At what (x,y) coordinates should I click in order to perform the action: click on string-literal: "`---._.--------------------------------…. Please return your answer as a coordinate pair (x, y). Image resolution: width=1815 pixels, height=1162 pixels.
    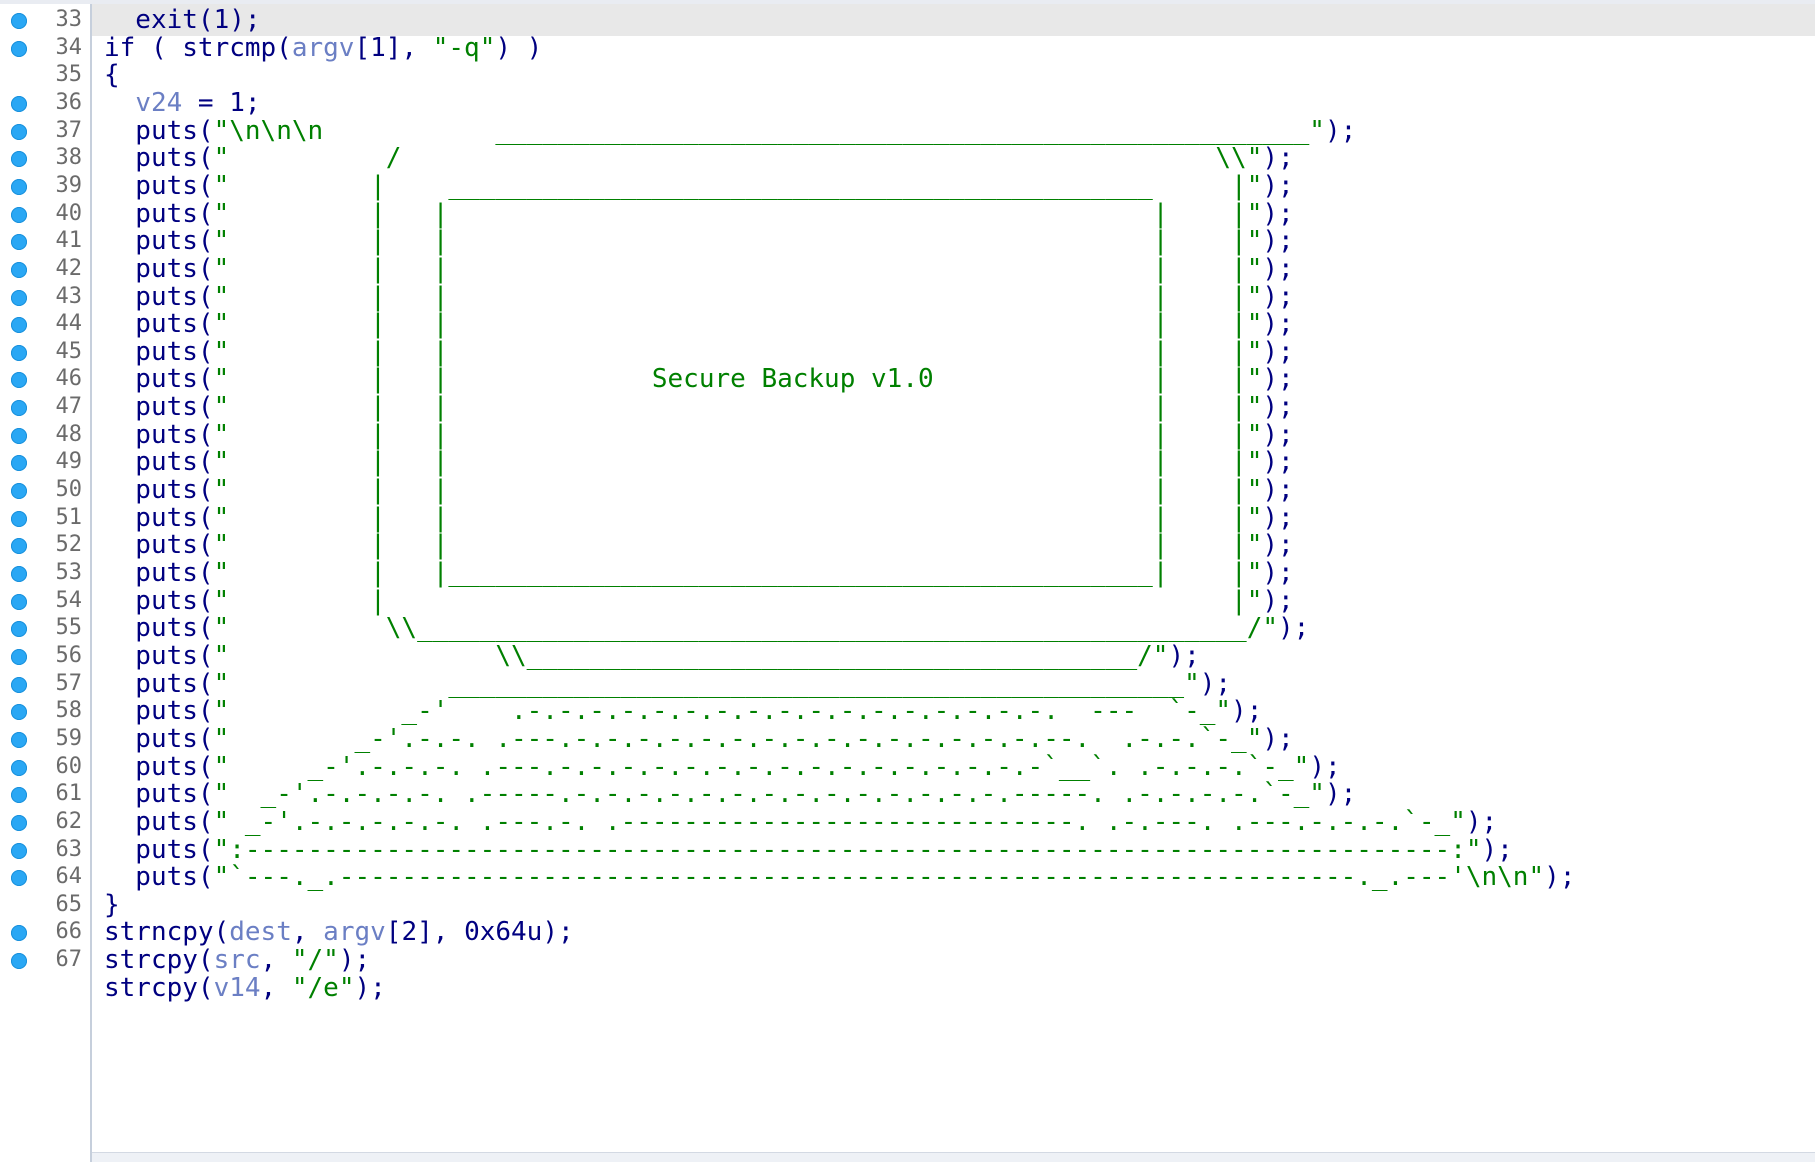
    Looking at the image, I should click on (879, 877).